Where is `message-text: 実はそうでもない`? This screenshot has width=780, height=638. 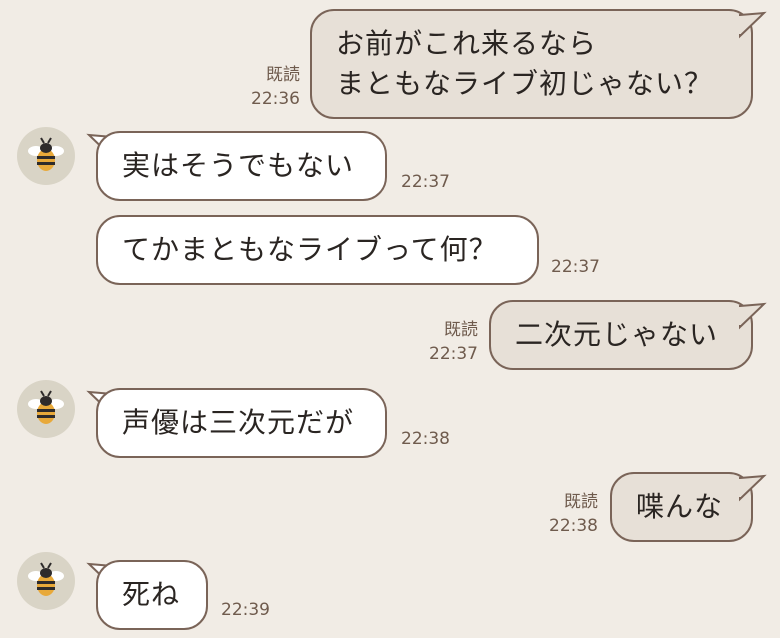 message-text: 実はそうでもない is located at coordinates (238, 165).